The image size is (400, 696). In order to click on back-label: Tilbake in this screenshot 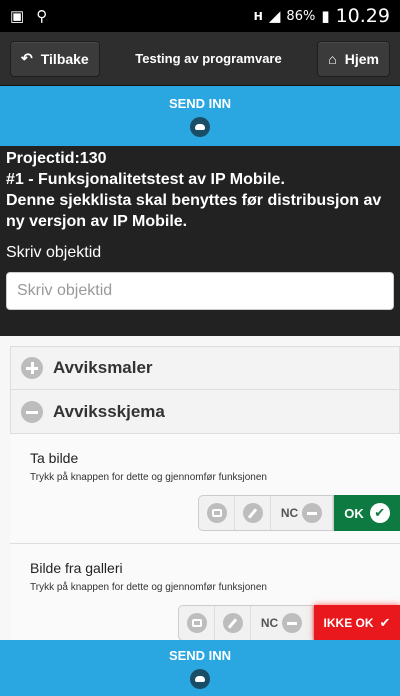, I will do `click(64, 58)`.